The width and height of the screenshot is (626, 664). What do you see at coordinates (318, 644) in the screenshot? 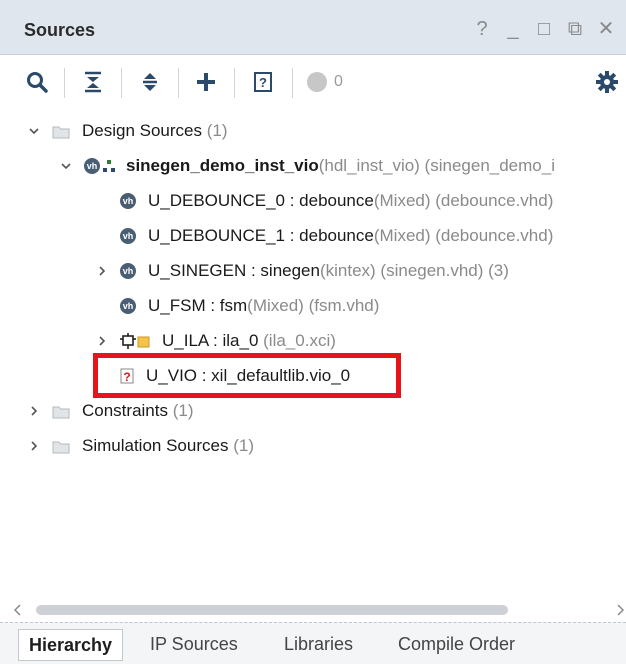
I see `tab-libraries: Libraries` at bounding box center [318, 644].